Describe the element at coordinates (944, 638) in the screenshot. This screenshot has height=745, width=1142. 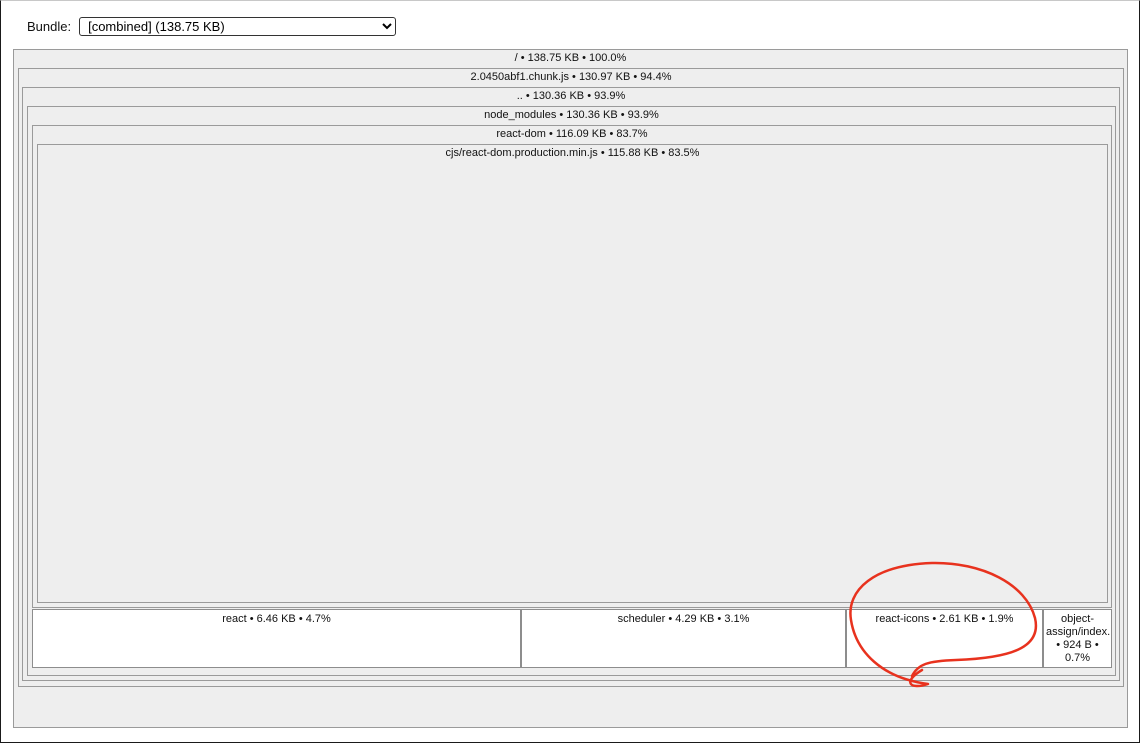
I see `treemap-node-react-icons: react-icons • 2.61 KB • 1.9%` at that location.